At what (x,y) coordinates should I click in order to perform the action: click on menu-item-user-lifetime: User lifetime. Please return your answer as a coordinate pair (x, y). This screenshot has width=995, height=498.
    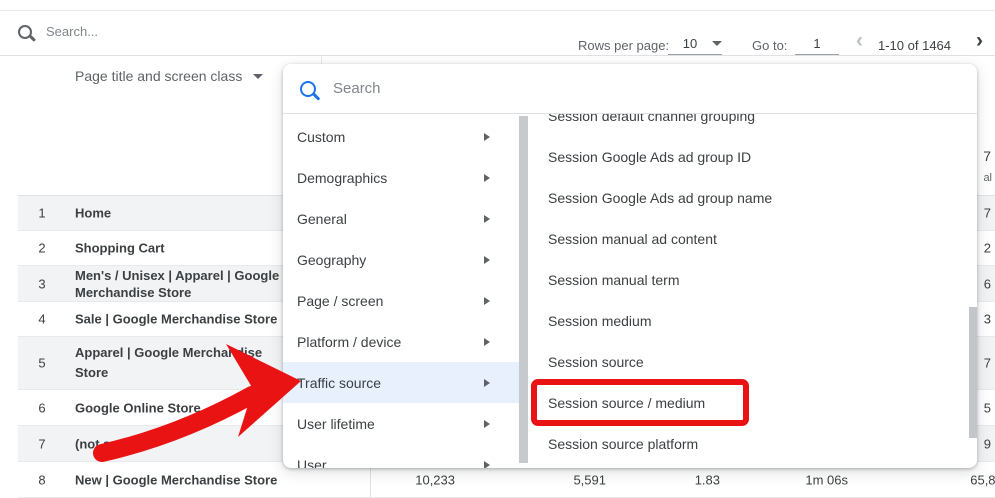
    Looking at the image, I should click on (401, 423).